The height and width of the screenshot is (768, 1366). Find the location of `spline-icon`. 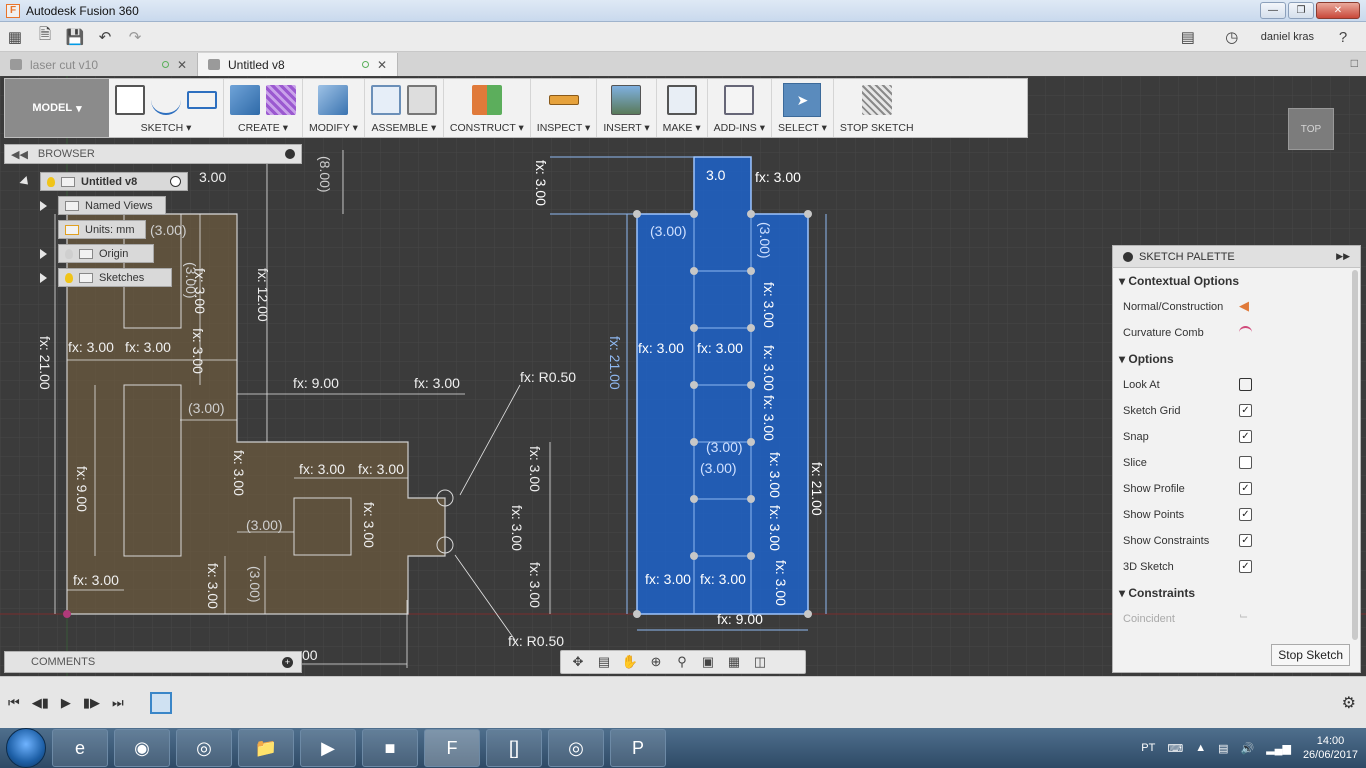

spline-icon is located at coordinates (166, 100).